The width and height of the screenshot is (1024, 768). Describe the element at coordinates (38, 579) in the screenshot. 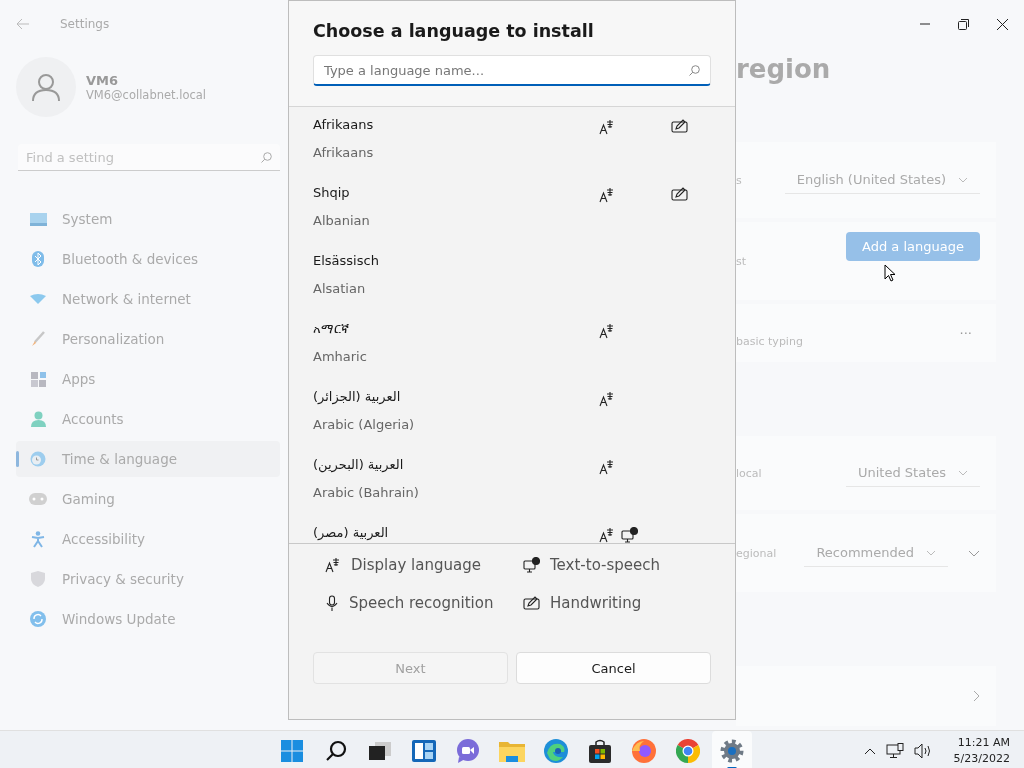

I see `shield-icon` at that location.